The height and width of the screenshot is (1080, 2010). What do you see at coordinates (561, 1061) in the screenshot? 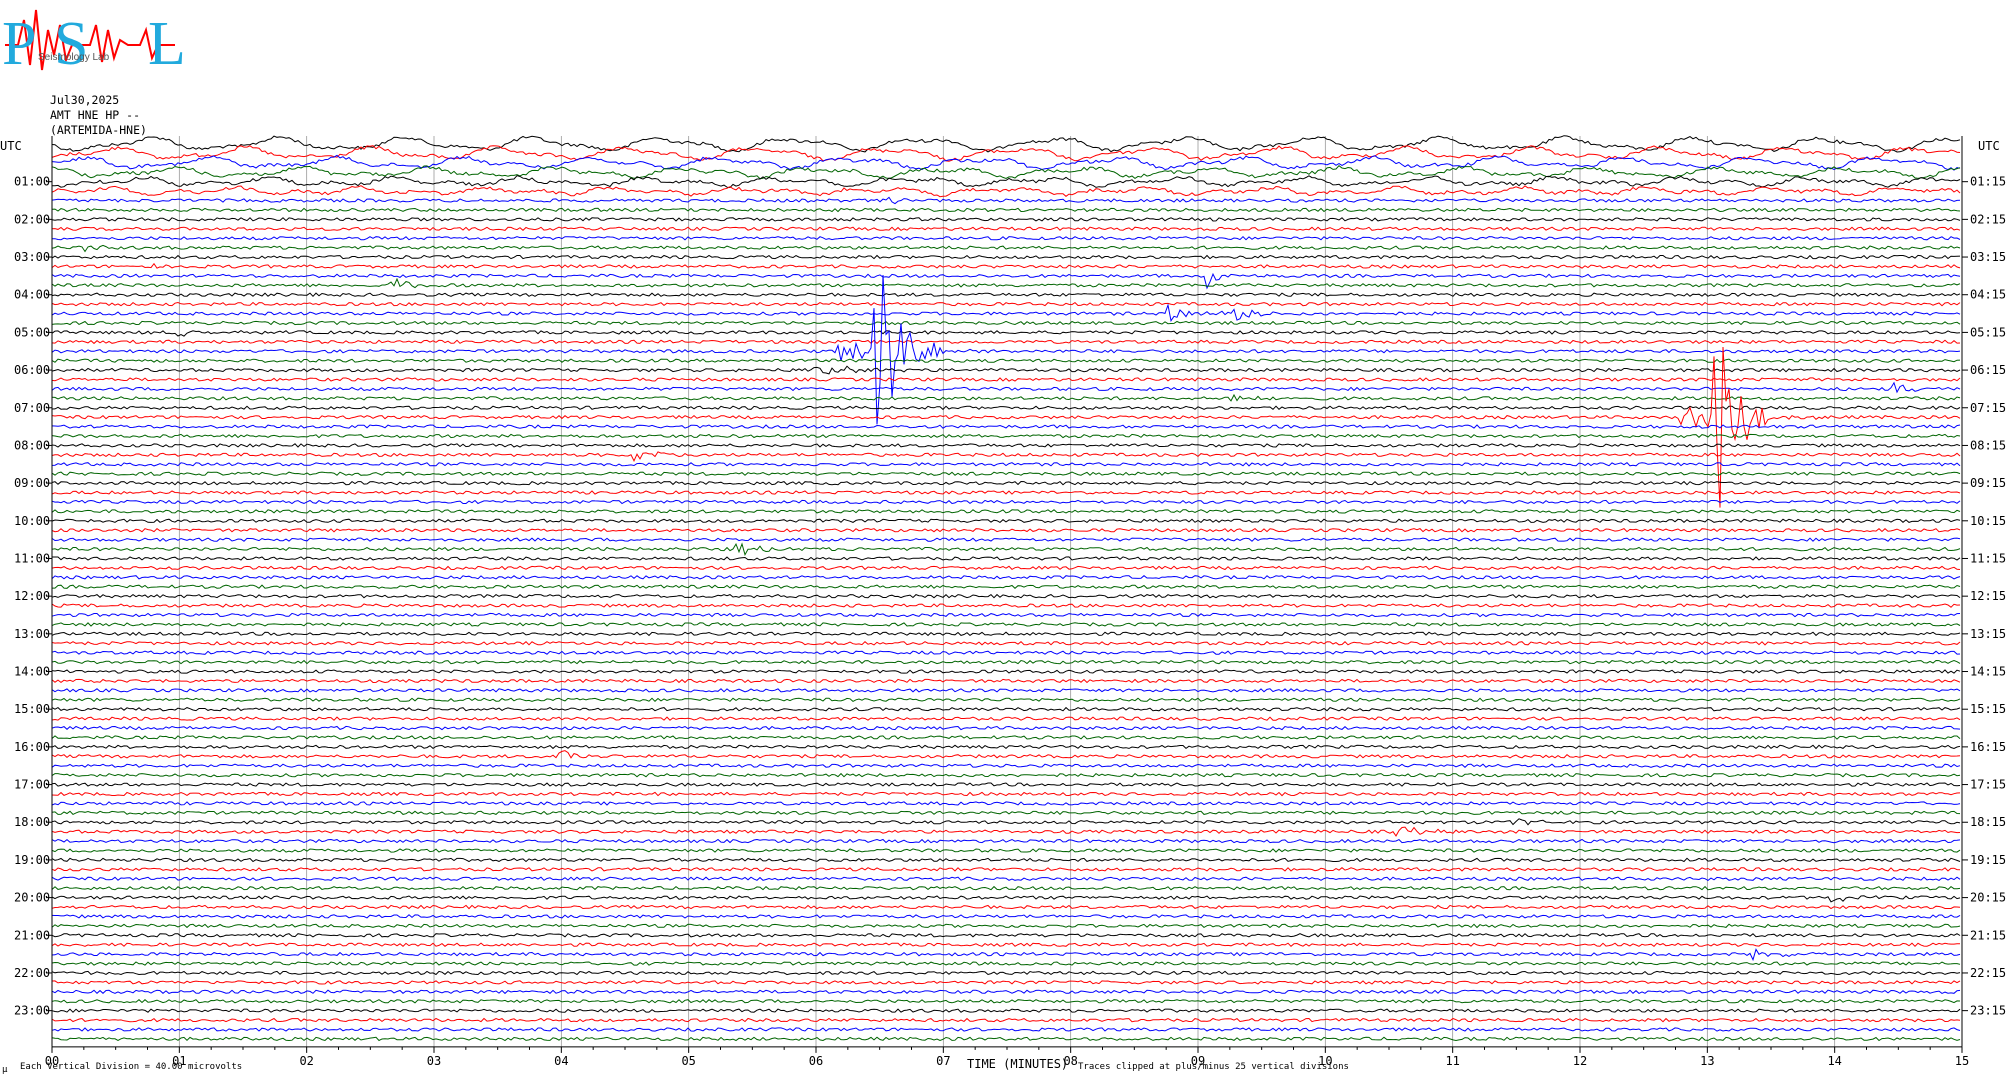
I see `x-tick-label: 04` at bounding box center [561, 1061].